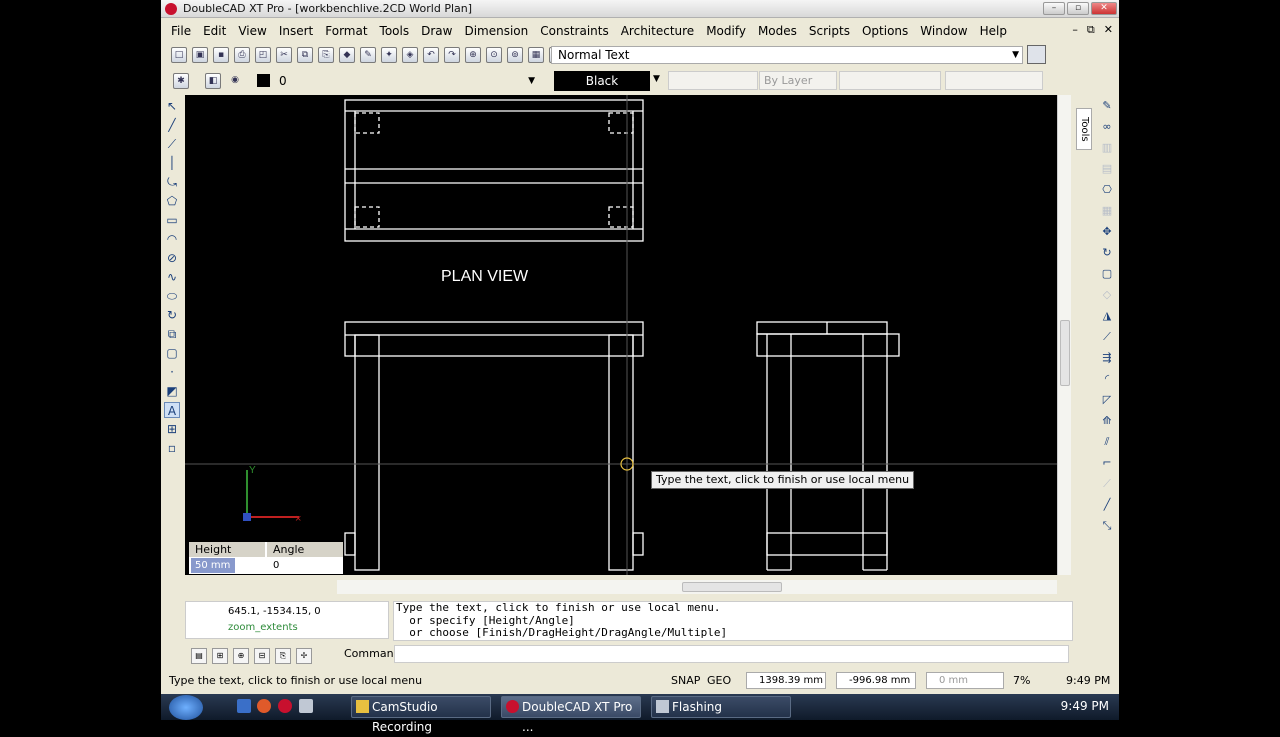  I want to click on break-icon: ⌐, so click(1107, 463).